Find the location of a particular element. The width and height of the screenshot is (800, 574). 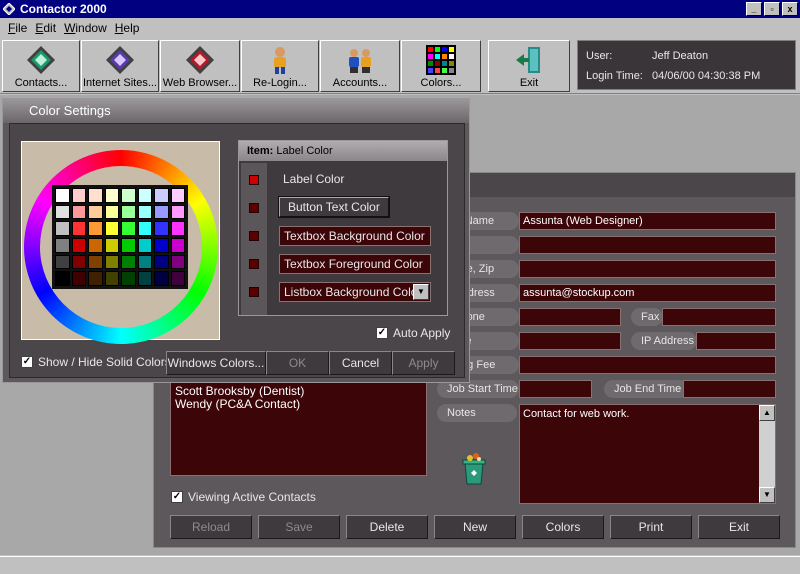

menu-file: File is located at coordinates (17, 28).